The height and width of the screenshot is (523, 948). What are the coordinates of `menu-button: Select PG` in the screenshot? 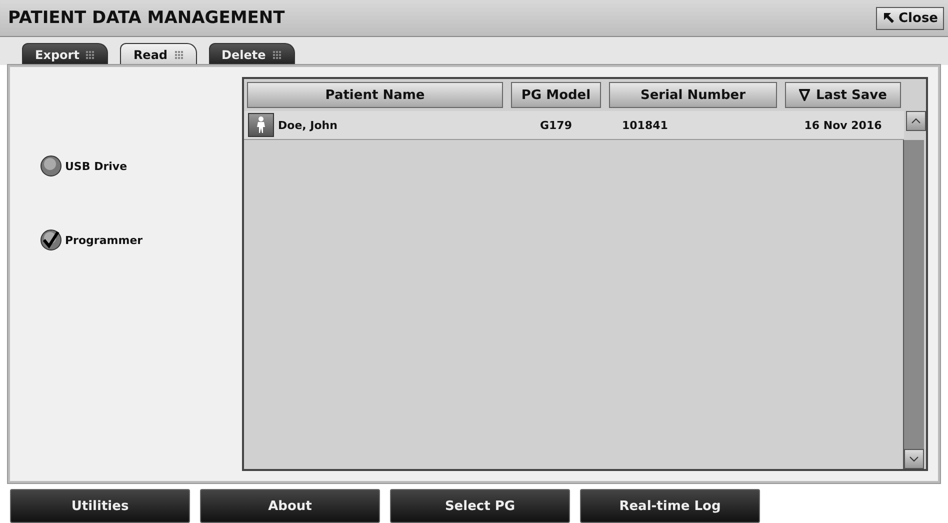 It's located at (480, 506).